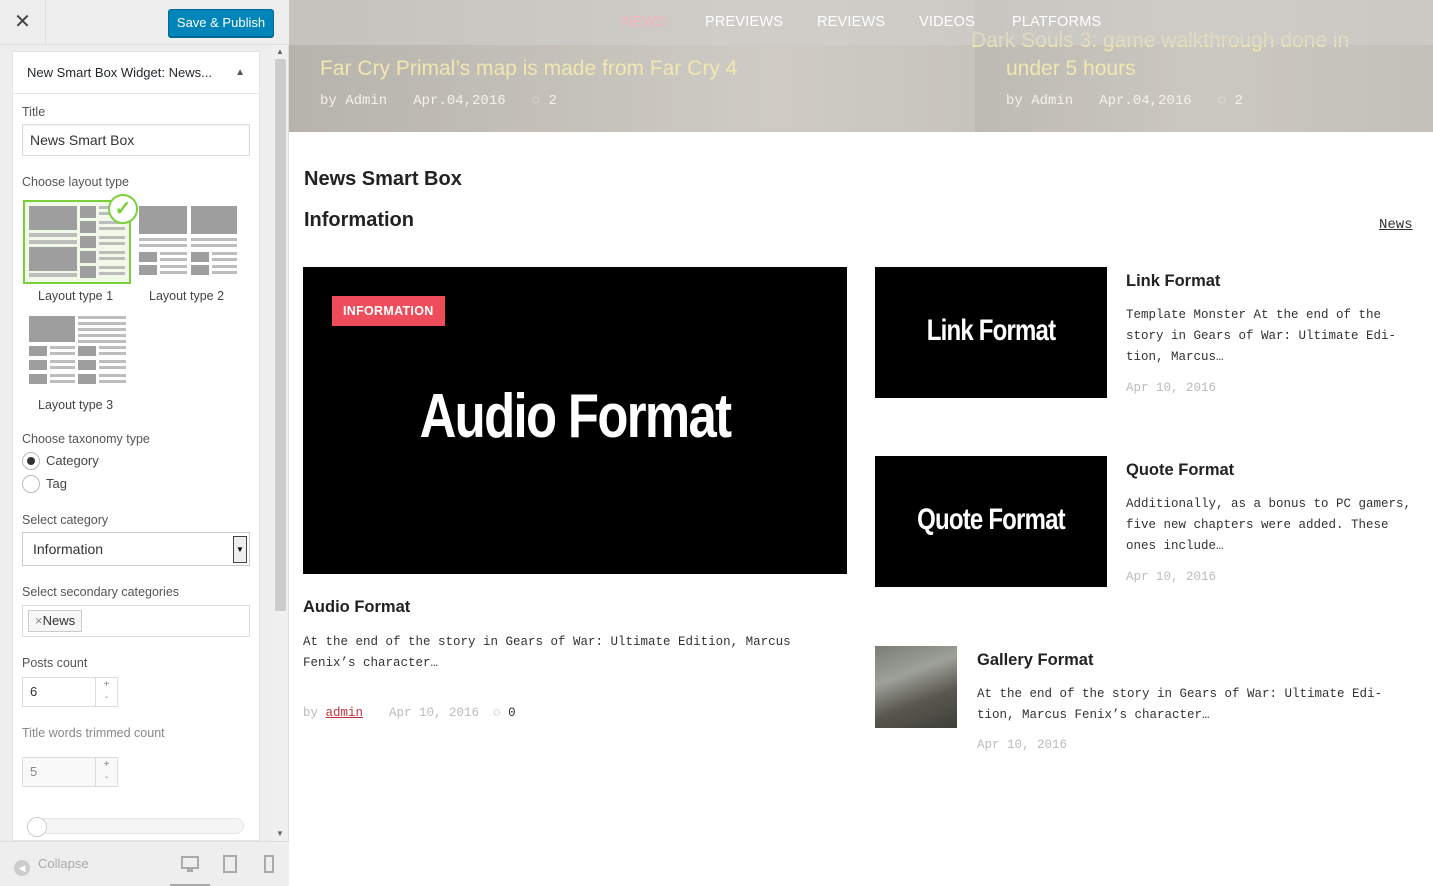 The width and height of the screenshot is (1433, 886). What do you see at coordinates (1145, 101) in the screenshot?
I see `slide-2-date: Apr.04,2016` at bounding box center [1145, 101].